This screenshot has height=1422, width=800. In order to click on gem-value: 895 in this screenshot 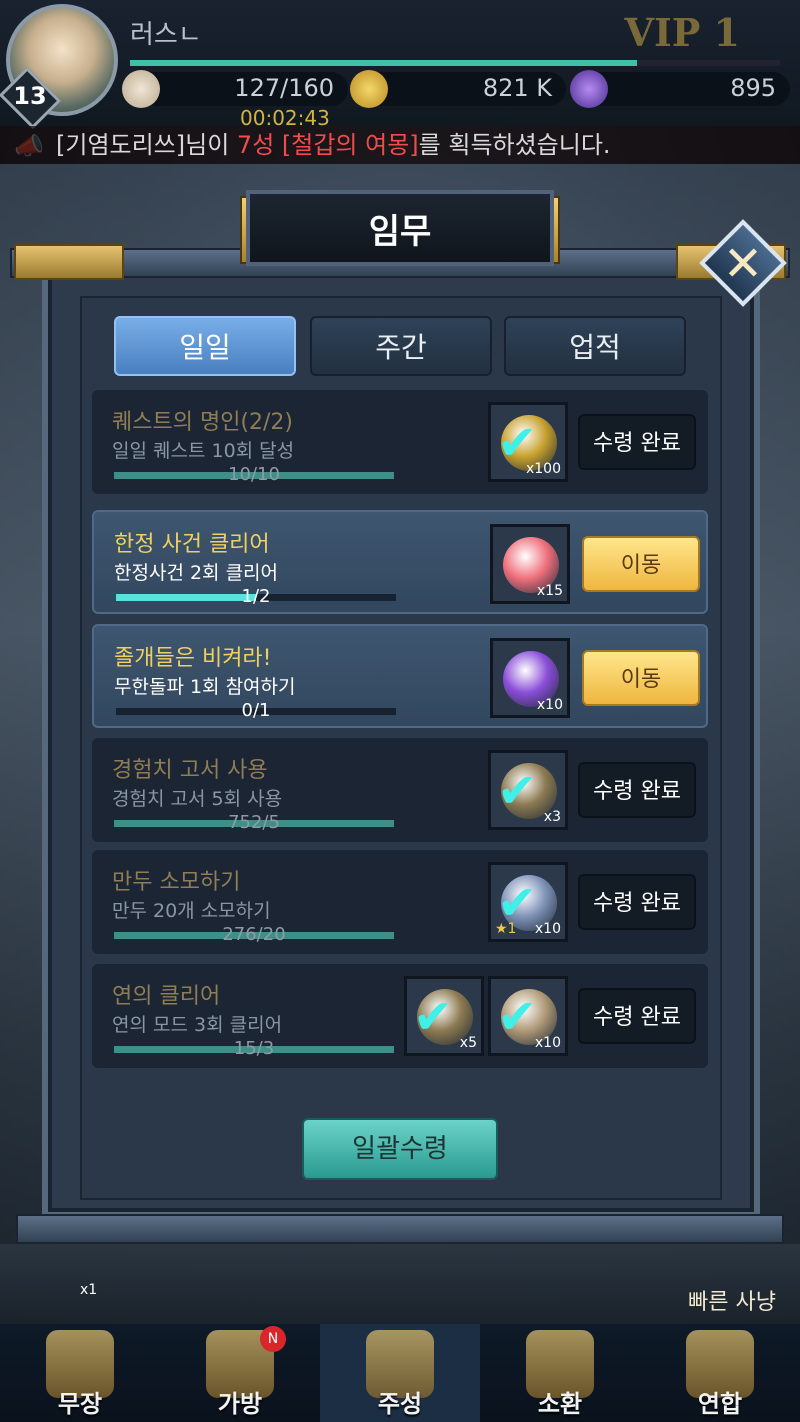, I will do `click(753, 88)`.